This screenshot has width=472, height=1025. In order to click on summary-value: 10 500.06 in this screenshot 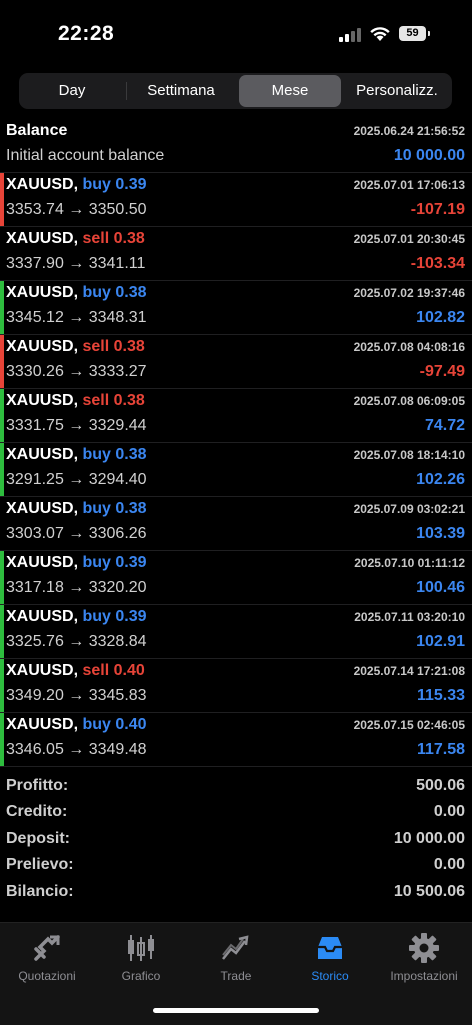, I will do `click(429, 891)`.